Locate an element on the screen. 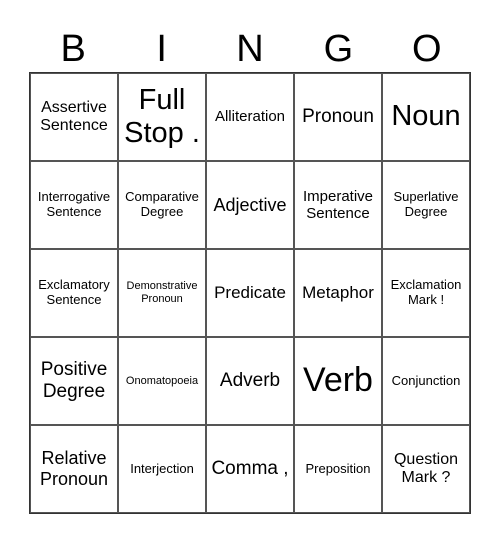 The height and width of the screenshot is (544, 500). bingo-cell: Assertive Sentence is located at coordinates (74, 117).